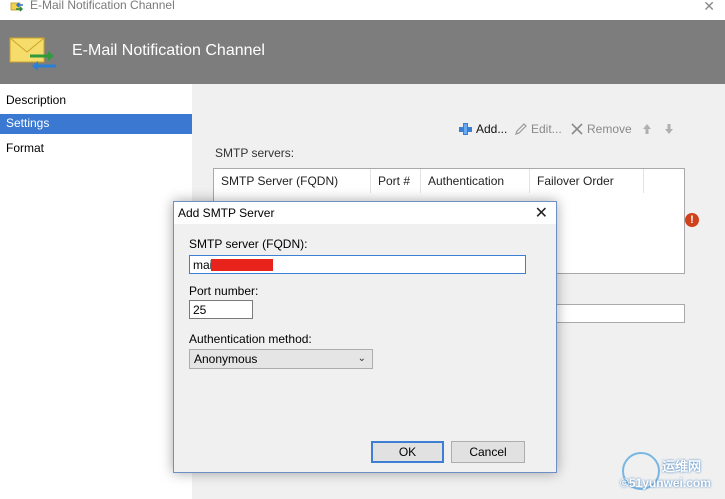 Image resolution: width=725 pixels, height=499 pixels. Describe the element at coordinates (224, 291) in the screenshot. I see `port-label: Port number:` at that location.